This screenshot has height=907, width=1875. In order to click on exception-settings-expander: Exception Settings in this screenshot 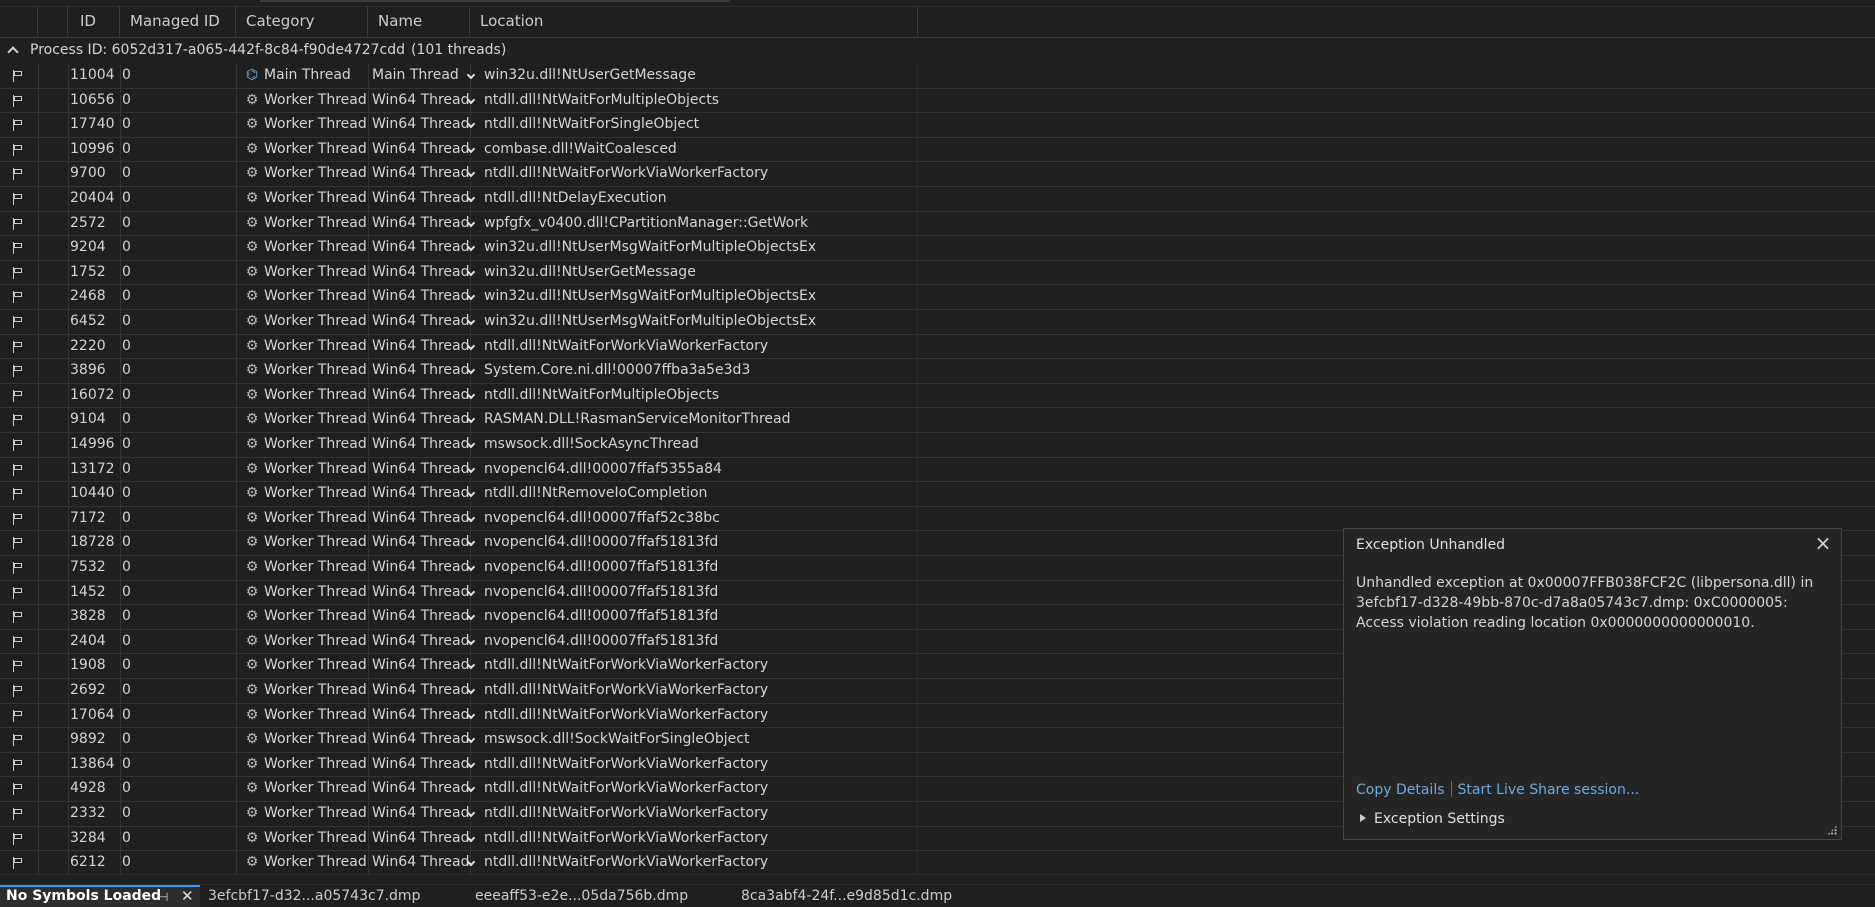, I will do `click(1430, 819)`.